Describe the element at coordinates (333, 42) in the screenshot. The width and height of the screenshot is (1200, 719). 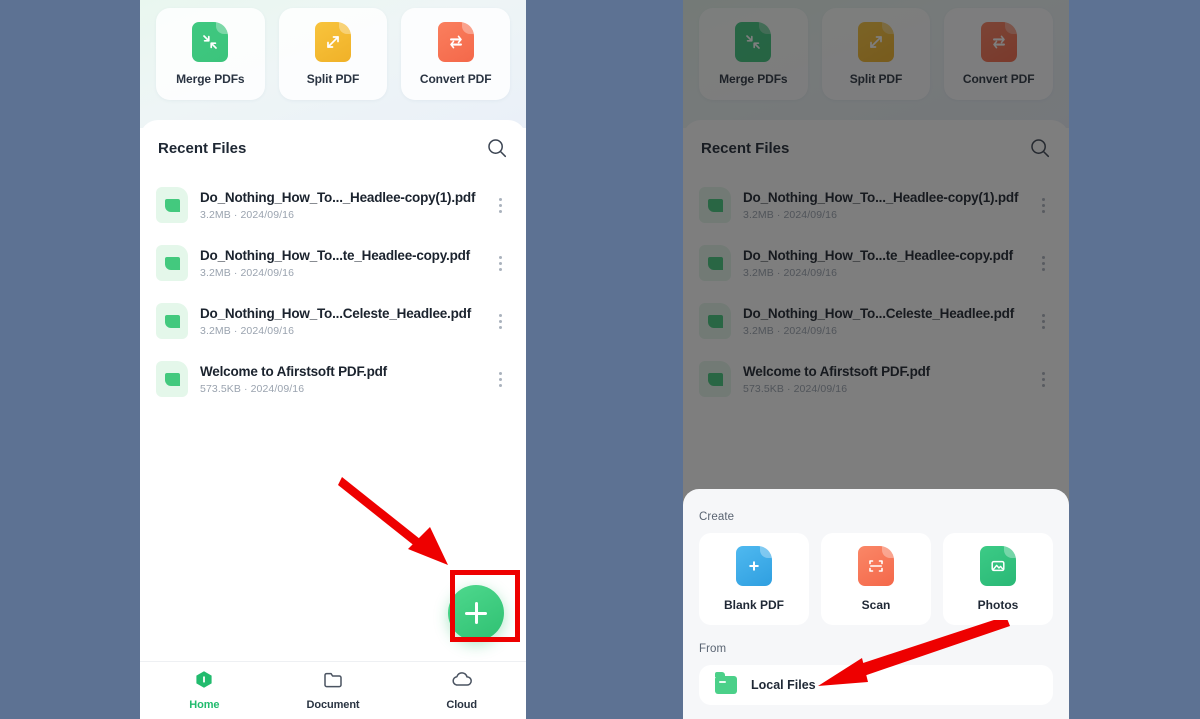
I see `split-icon` at that location.